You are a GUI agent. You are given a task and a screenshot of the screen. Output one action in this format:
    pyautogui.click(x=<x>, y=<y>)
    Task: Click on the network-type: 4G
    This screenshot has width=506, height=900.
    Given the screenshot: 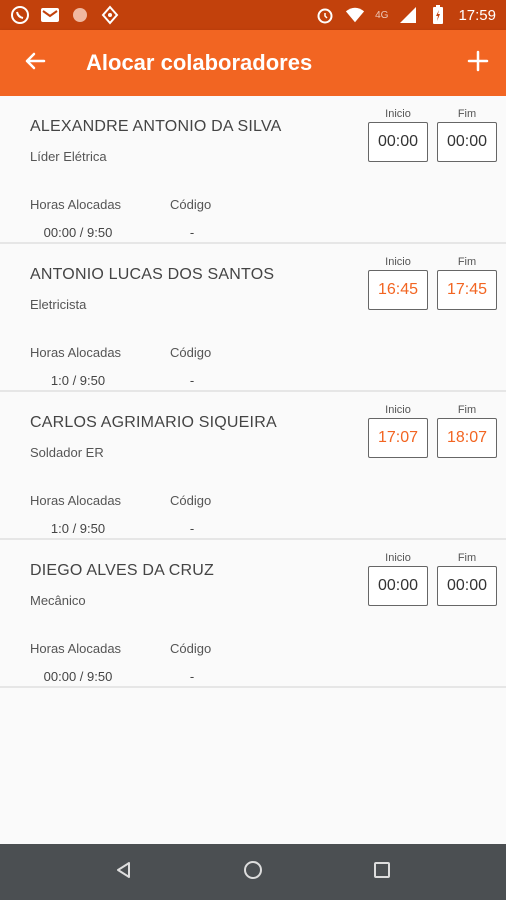 What is the action you would take?
    pyautogui.click(x=382, y=15)
    